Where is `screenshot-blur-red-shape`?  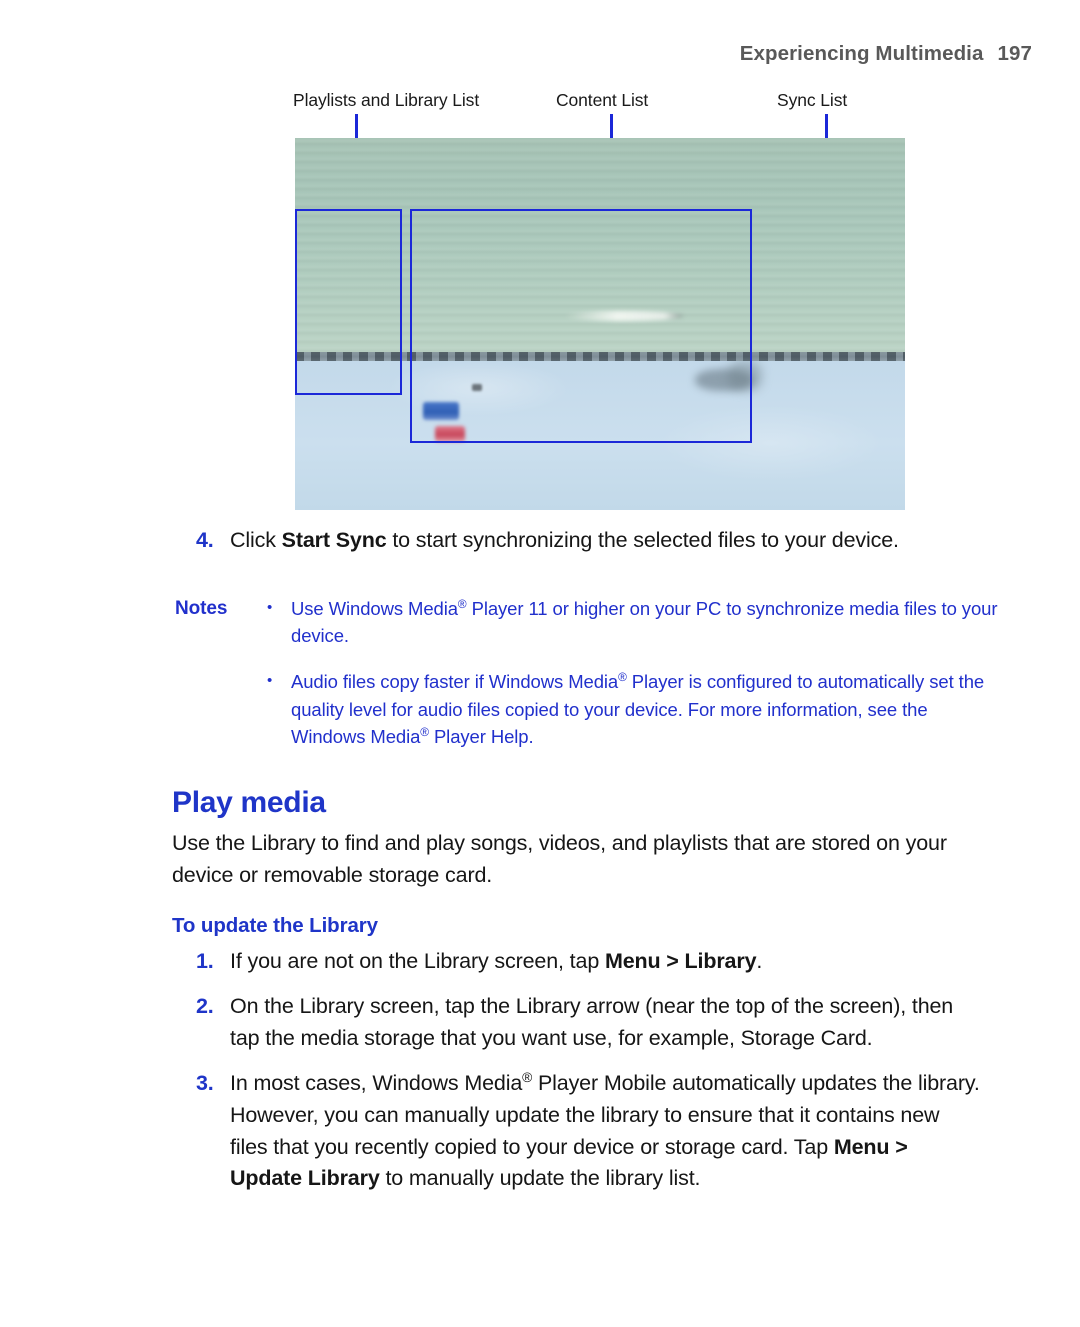 screenshot-blur-red-shape is located at coordinates (450, 434).